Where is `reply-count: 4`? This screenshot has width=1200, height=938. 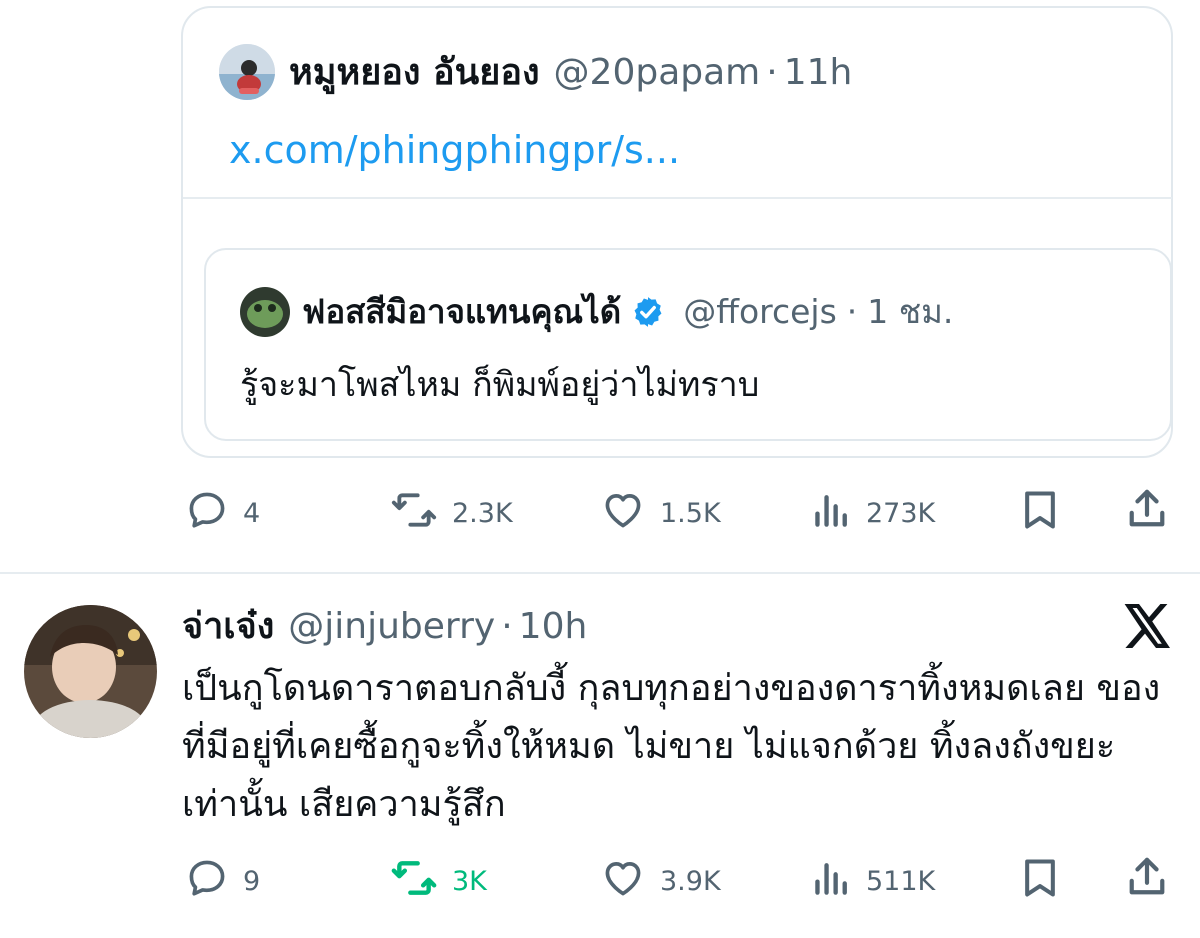
reply-count: 4 is located at coordinates (252, 513).